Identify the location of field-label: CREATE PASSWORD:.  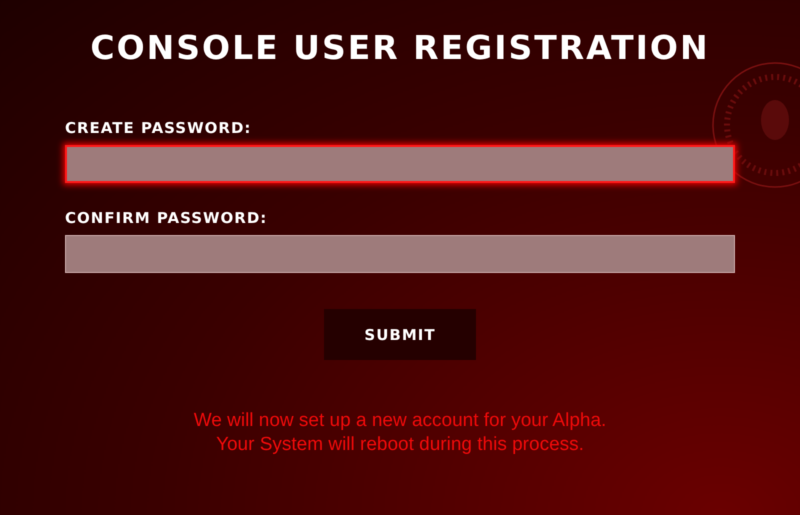
(158, 128).